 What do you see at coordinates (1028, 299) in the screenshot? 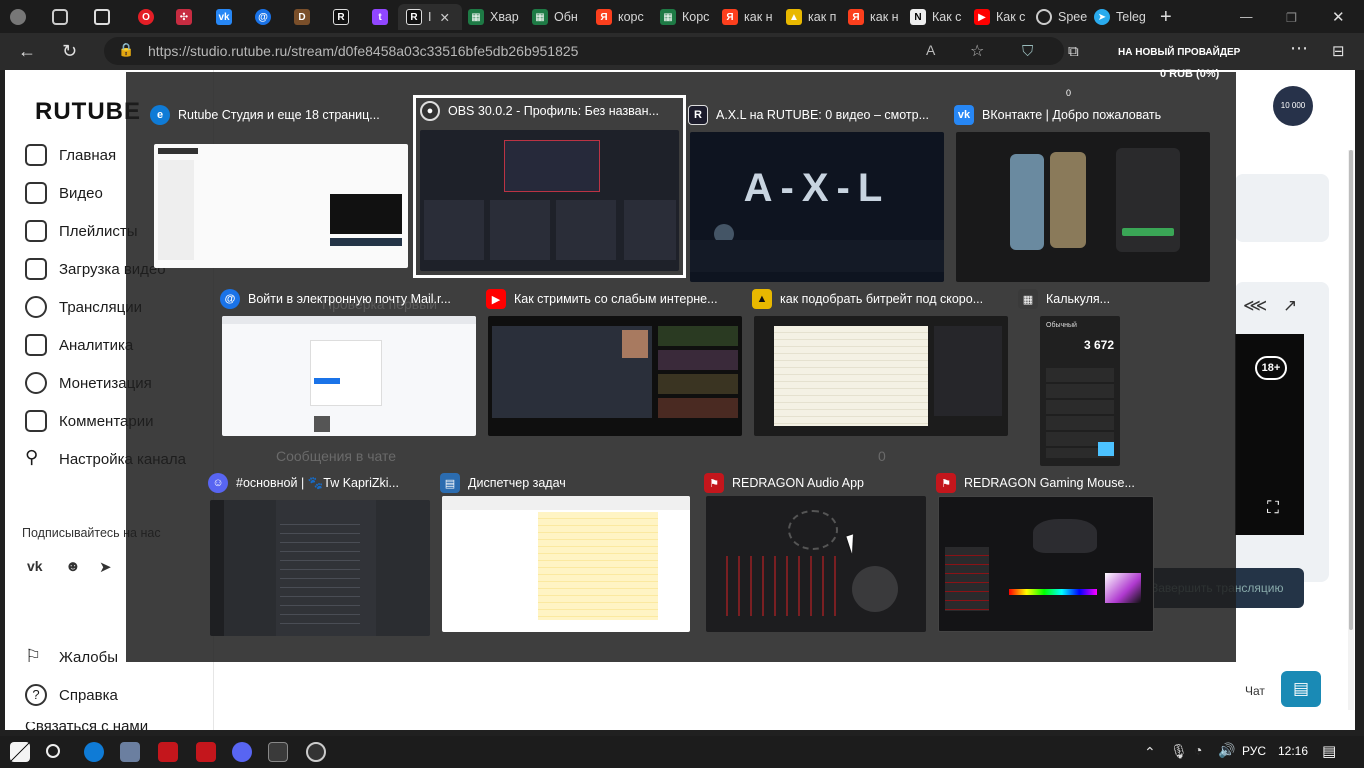
I see `calculator-icon: ▦` at bounding box center [1028, 299].